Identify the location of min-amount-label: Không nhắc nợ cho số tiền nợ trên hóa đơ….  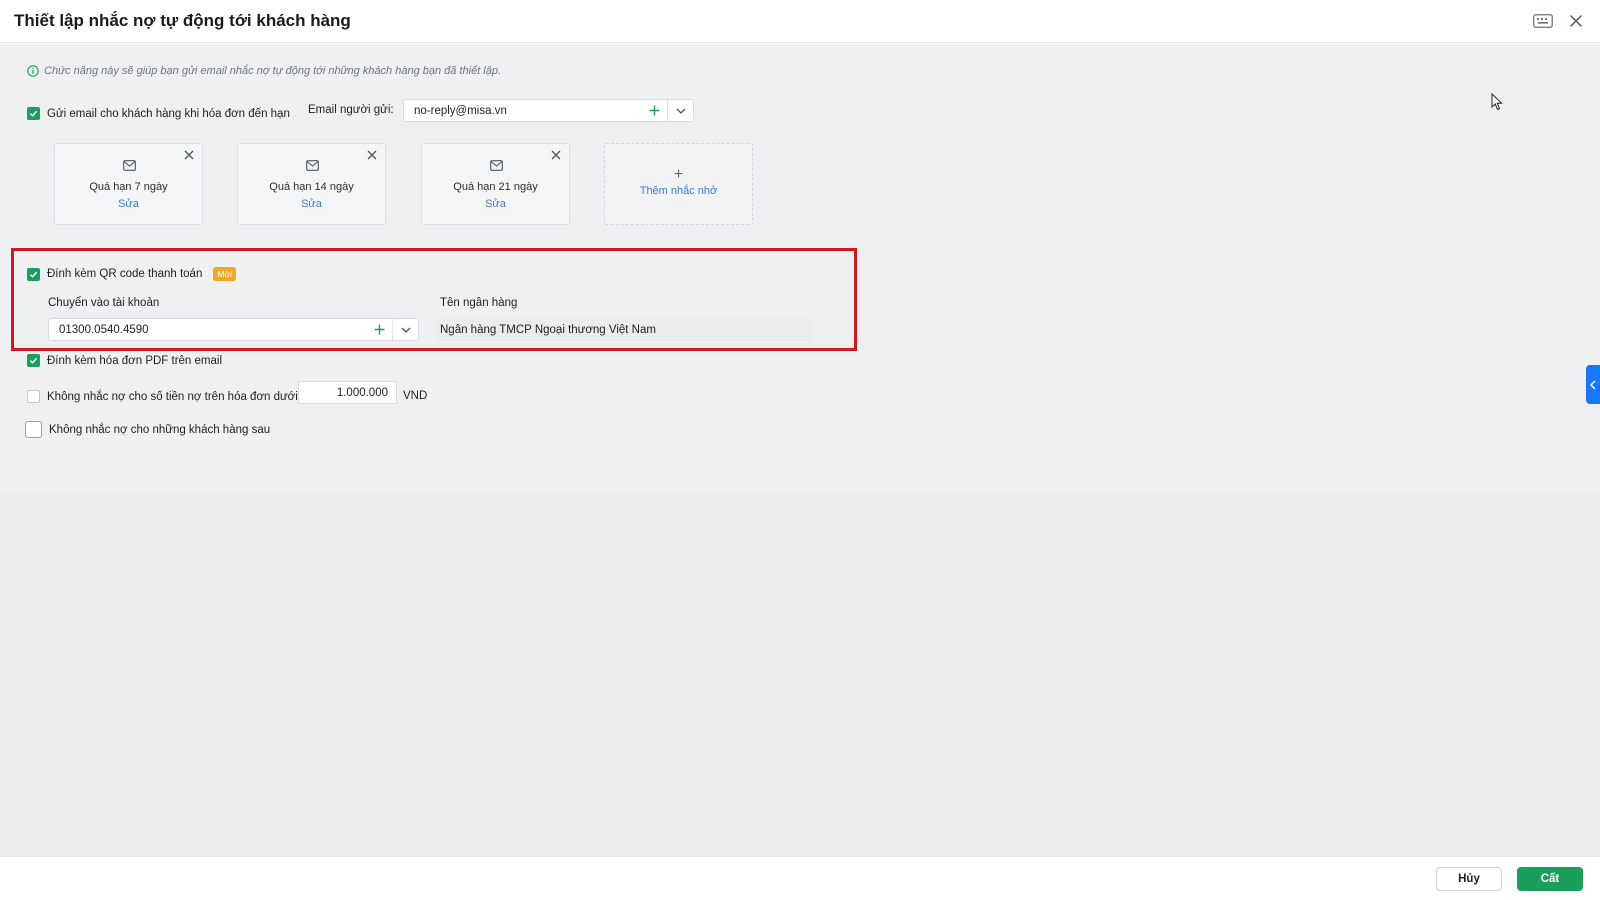
(172, 396).